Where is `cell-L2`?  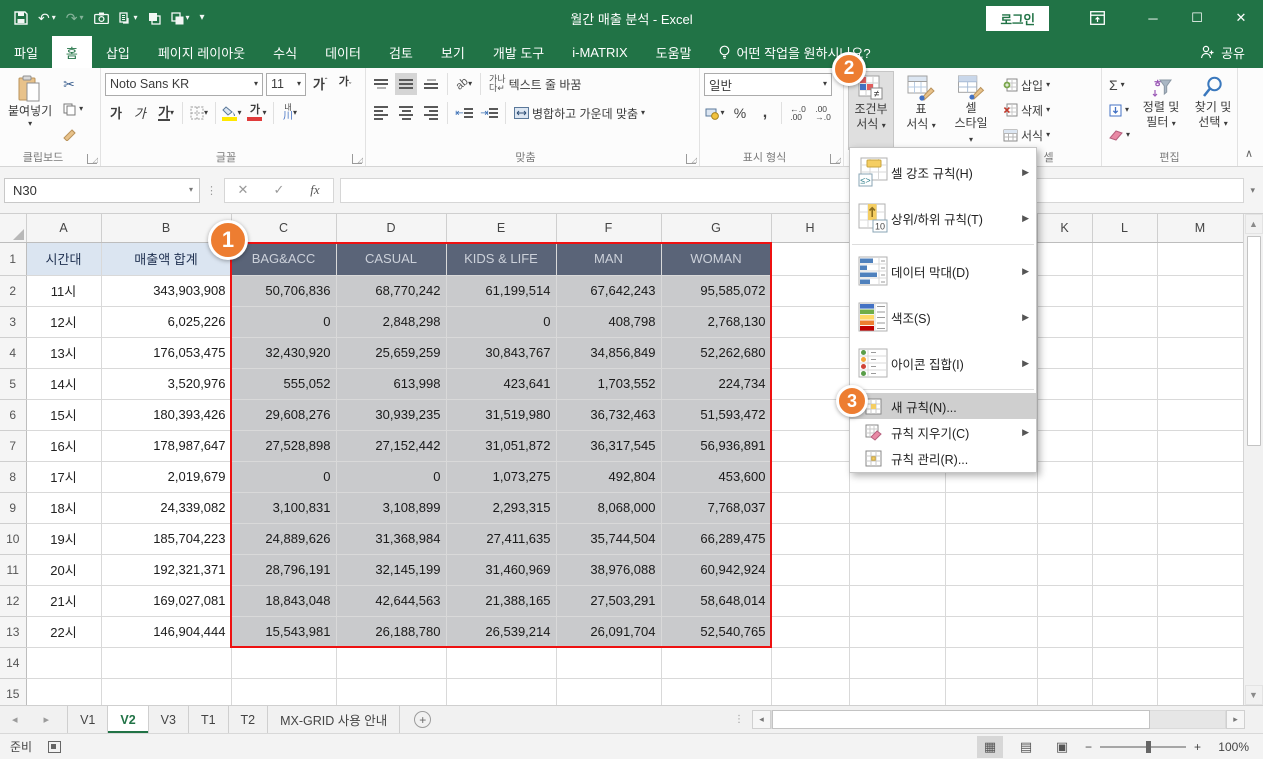 cell-L2 is located at coordinates (1125, 291).